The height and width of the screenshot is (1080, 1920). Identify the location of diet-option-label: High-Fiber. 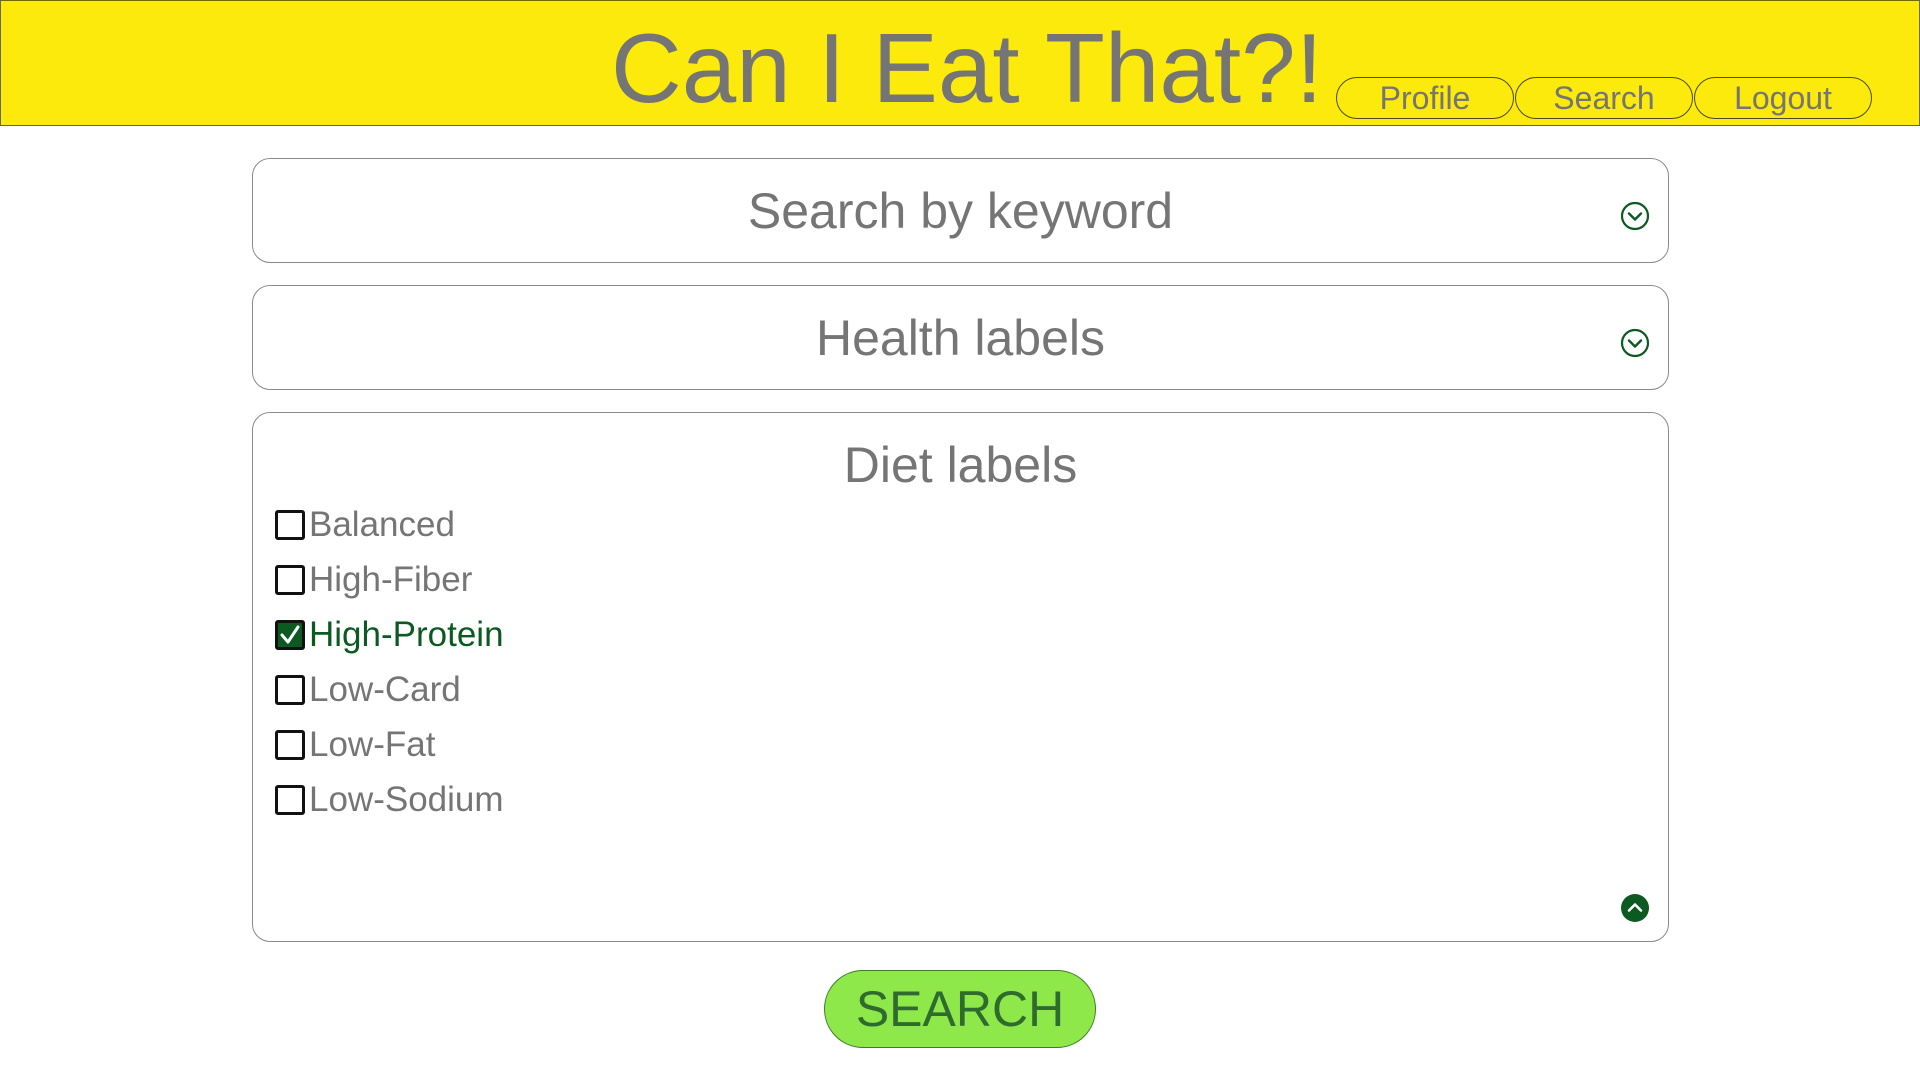
(391, 579).